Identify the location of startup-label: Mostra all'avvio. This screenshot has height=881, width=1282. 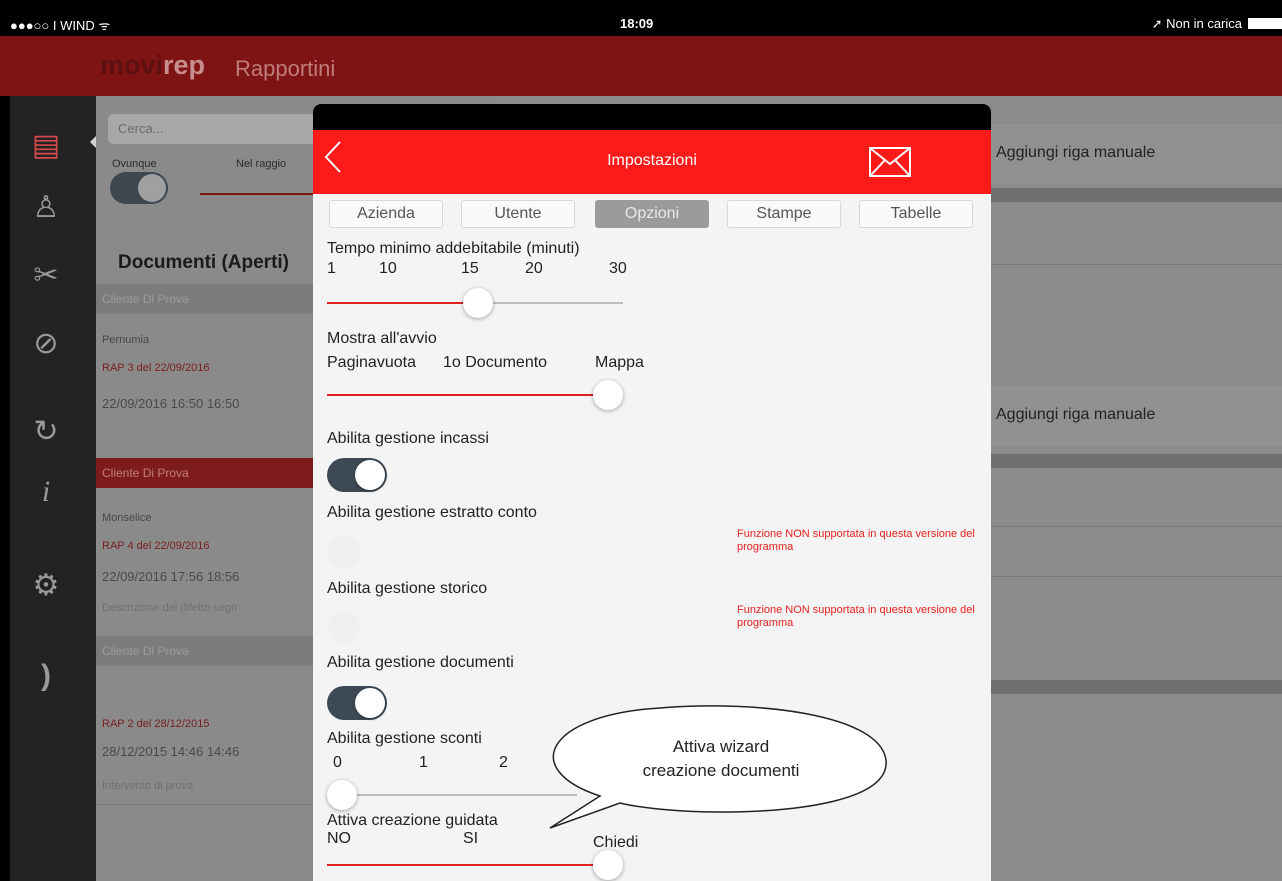
(382, 338).